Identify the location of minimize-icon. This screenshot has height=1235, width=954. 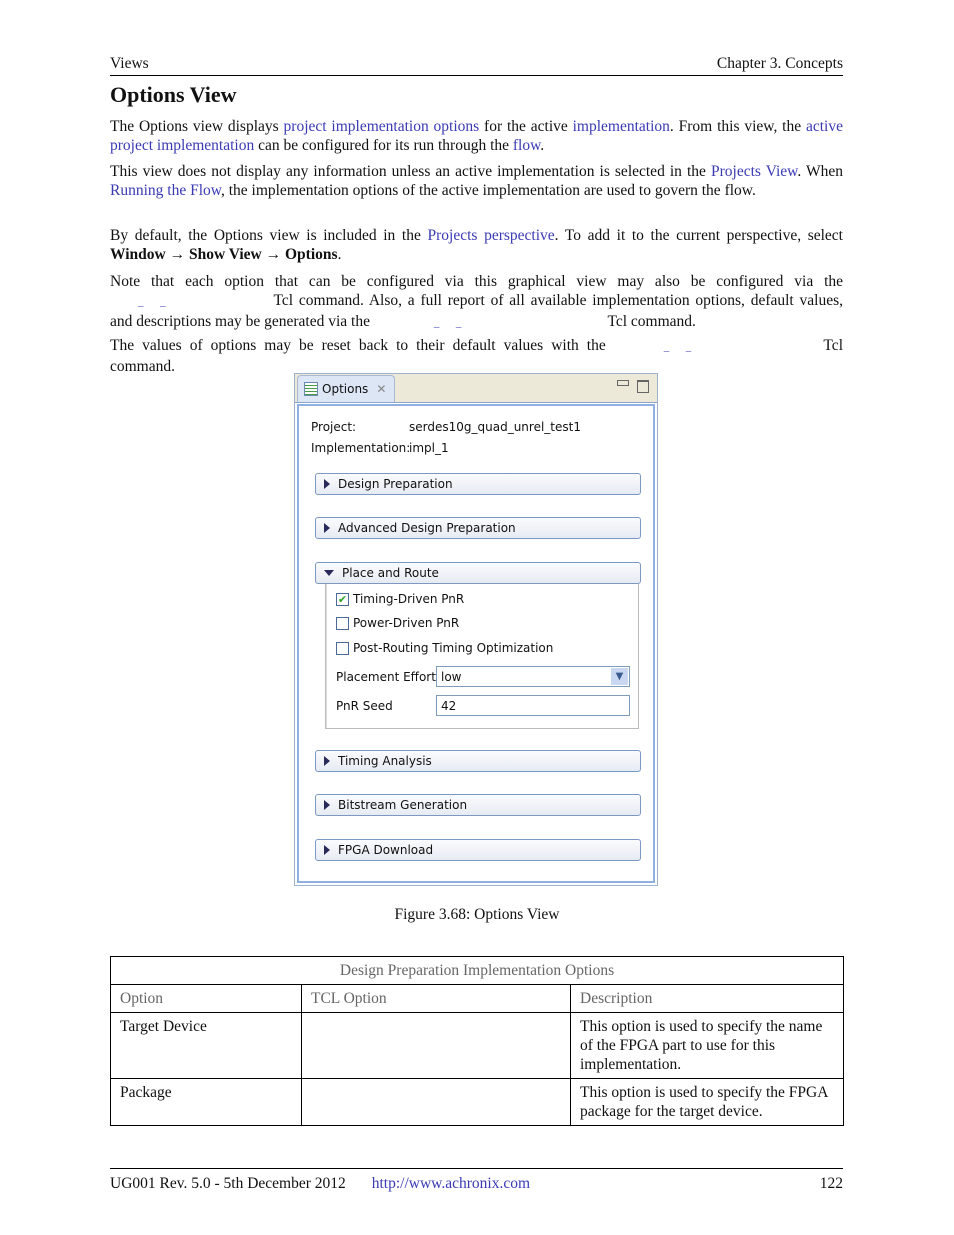
(623, 383).